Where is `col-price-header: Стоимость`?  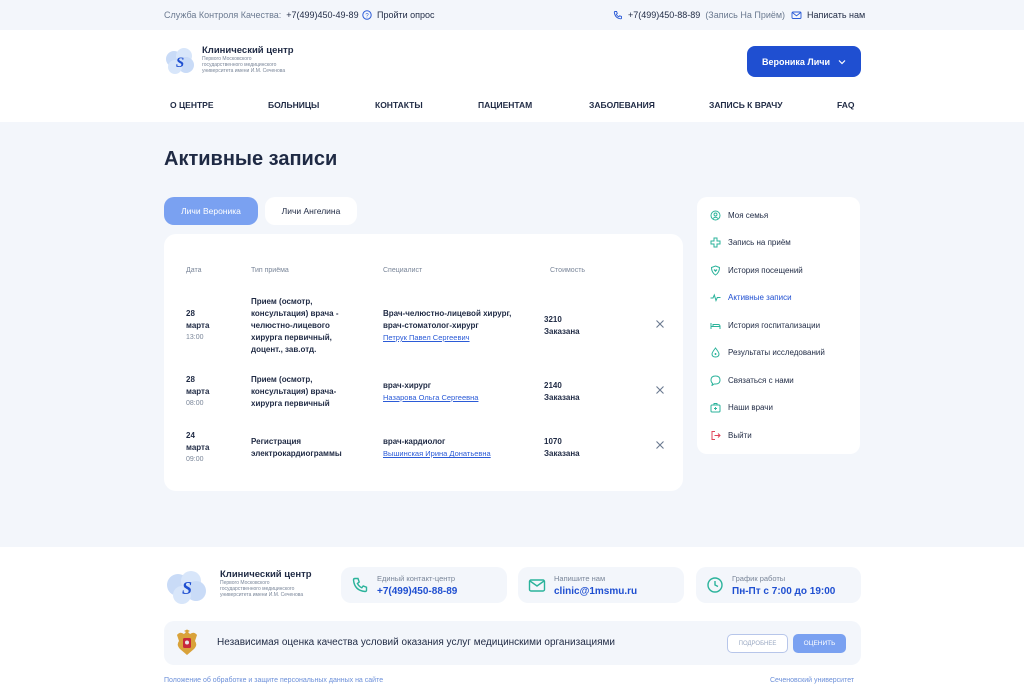 col-price-header: Стоимость is located at coordinates (568, 270).